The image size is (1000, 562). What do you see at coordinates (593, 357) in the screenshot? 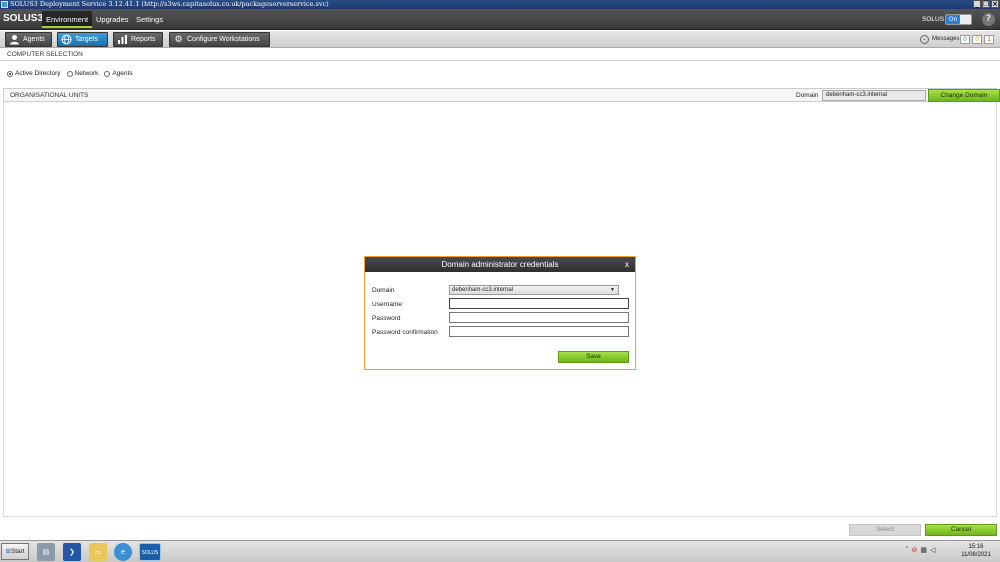
I see `save-button: Save` at bounding box center [593, 357].